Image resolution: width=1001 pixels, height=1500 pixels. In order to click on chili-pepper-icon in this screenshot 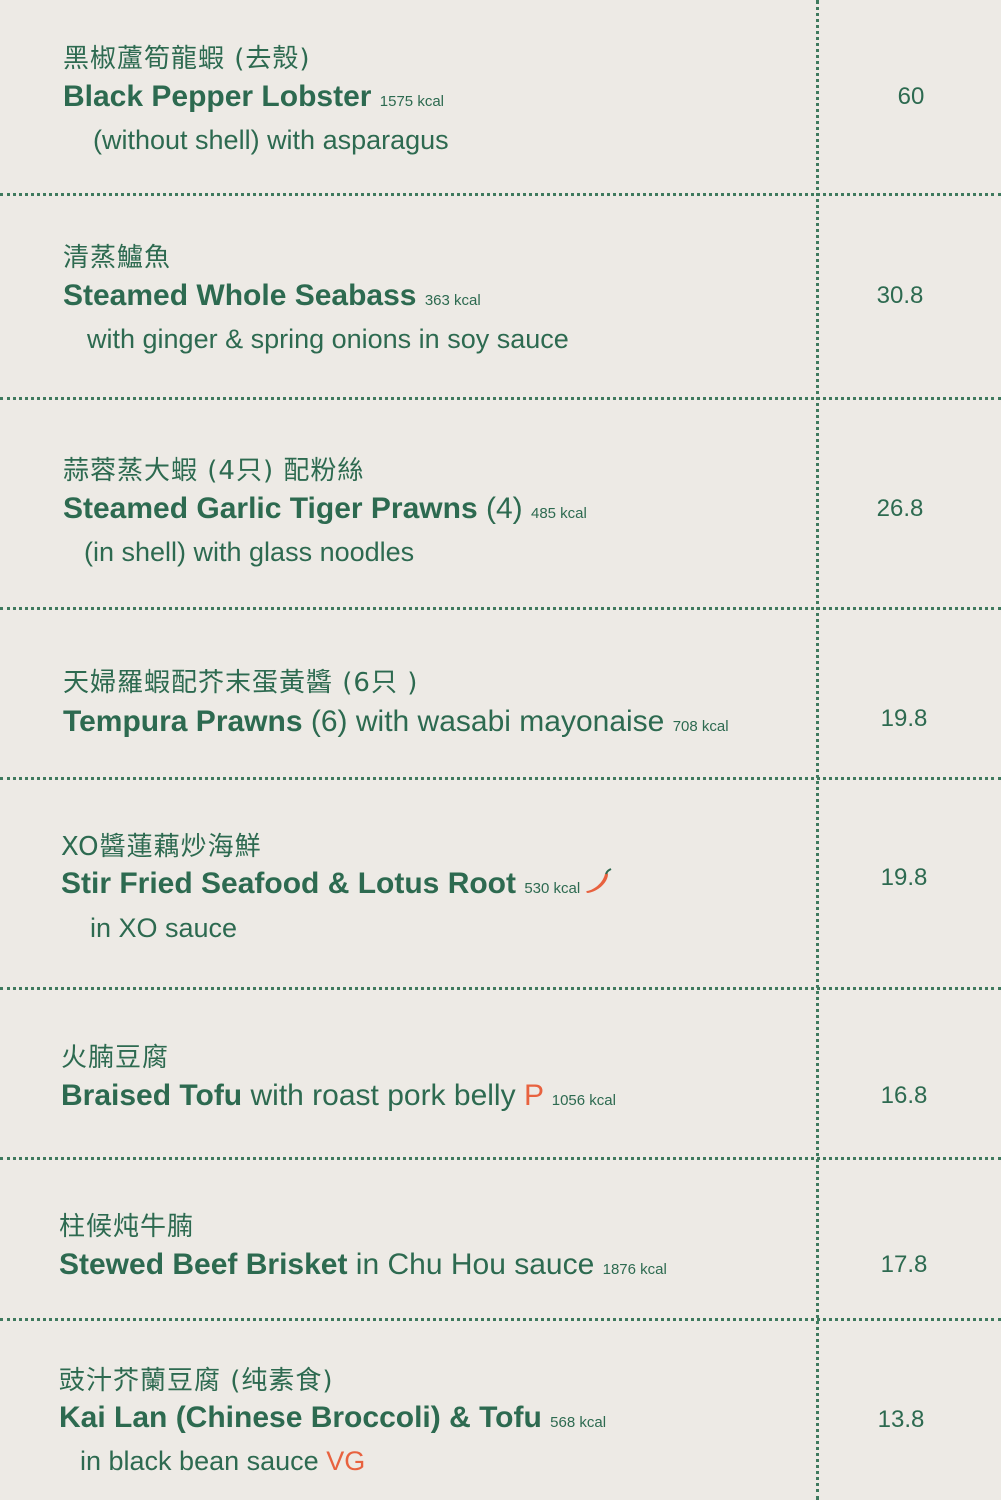, I will do `click(598, 885)`.